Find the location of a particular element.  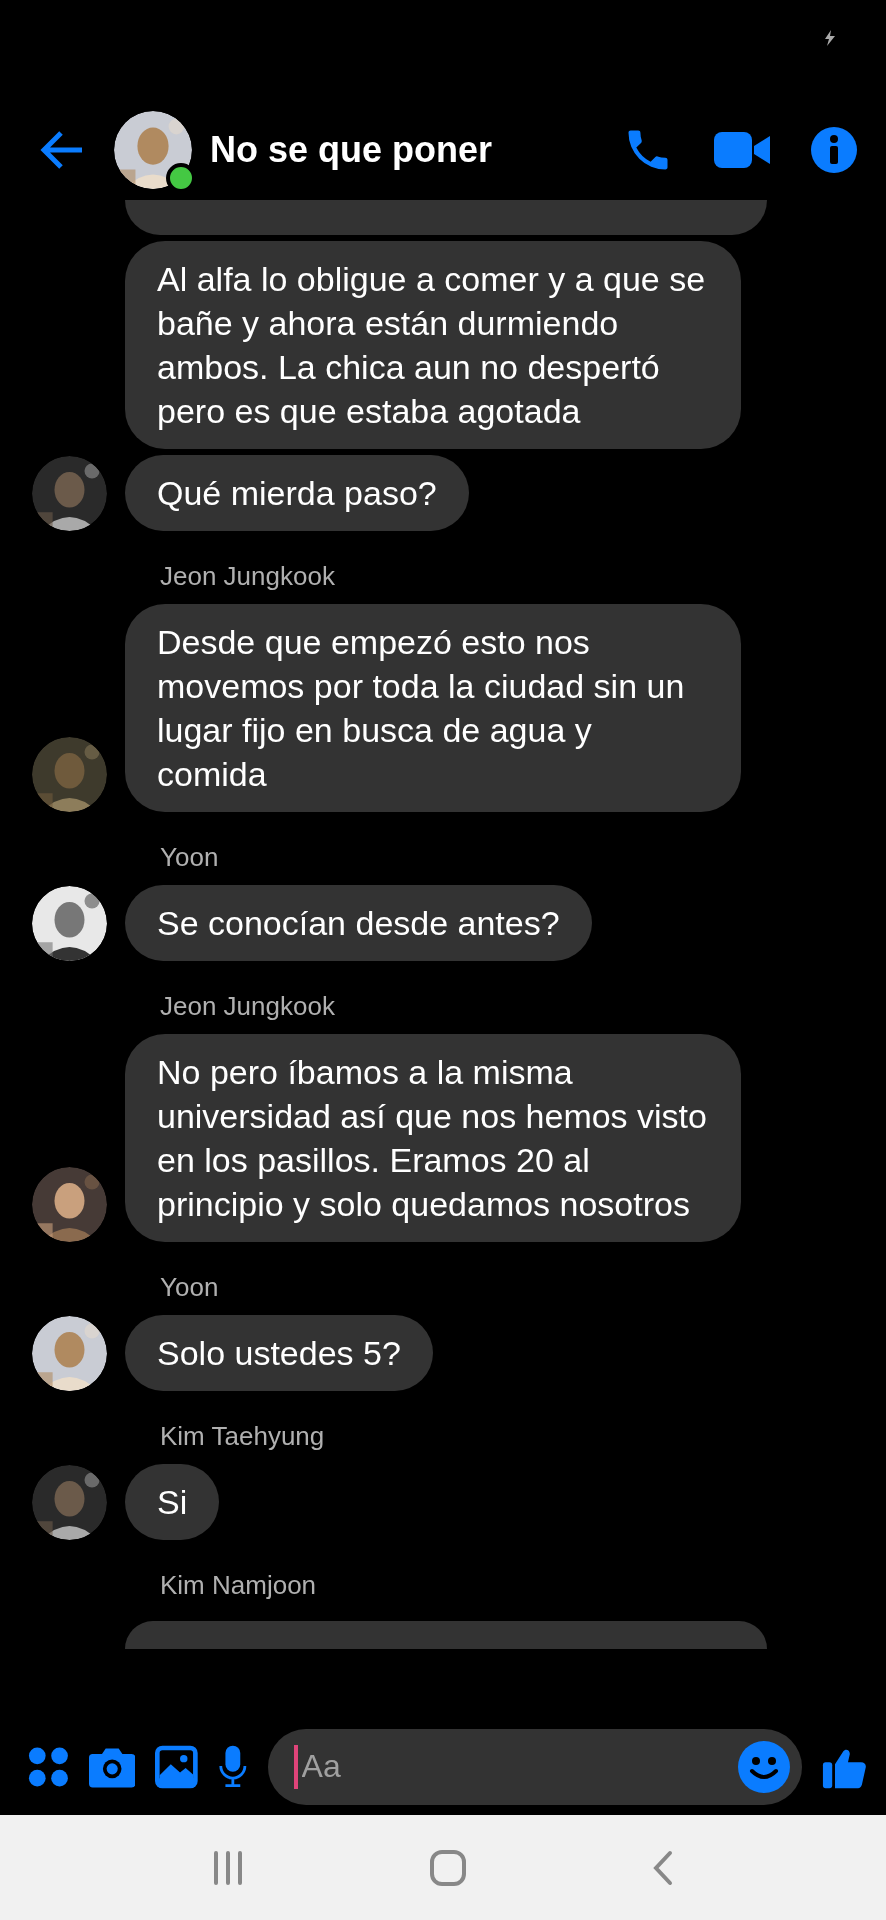

info-icon is located at coordinates (834, 150).